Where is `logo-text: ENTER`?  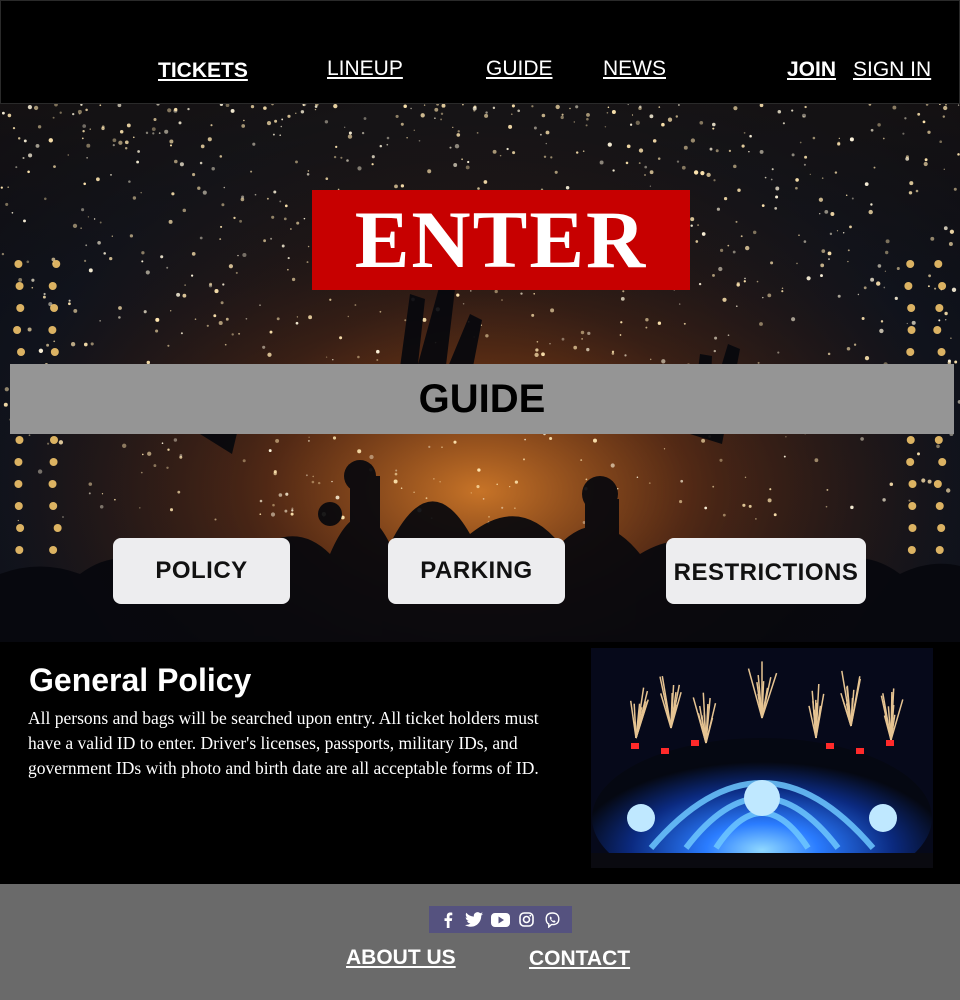 logo-text: ENTER is located at coordinates (501, 239).